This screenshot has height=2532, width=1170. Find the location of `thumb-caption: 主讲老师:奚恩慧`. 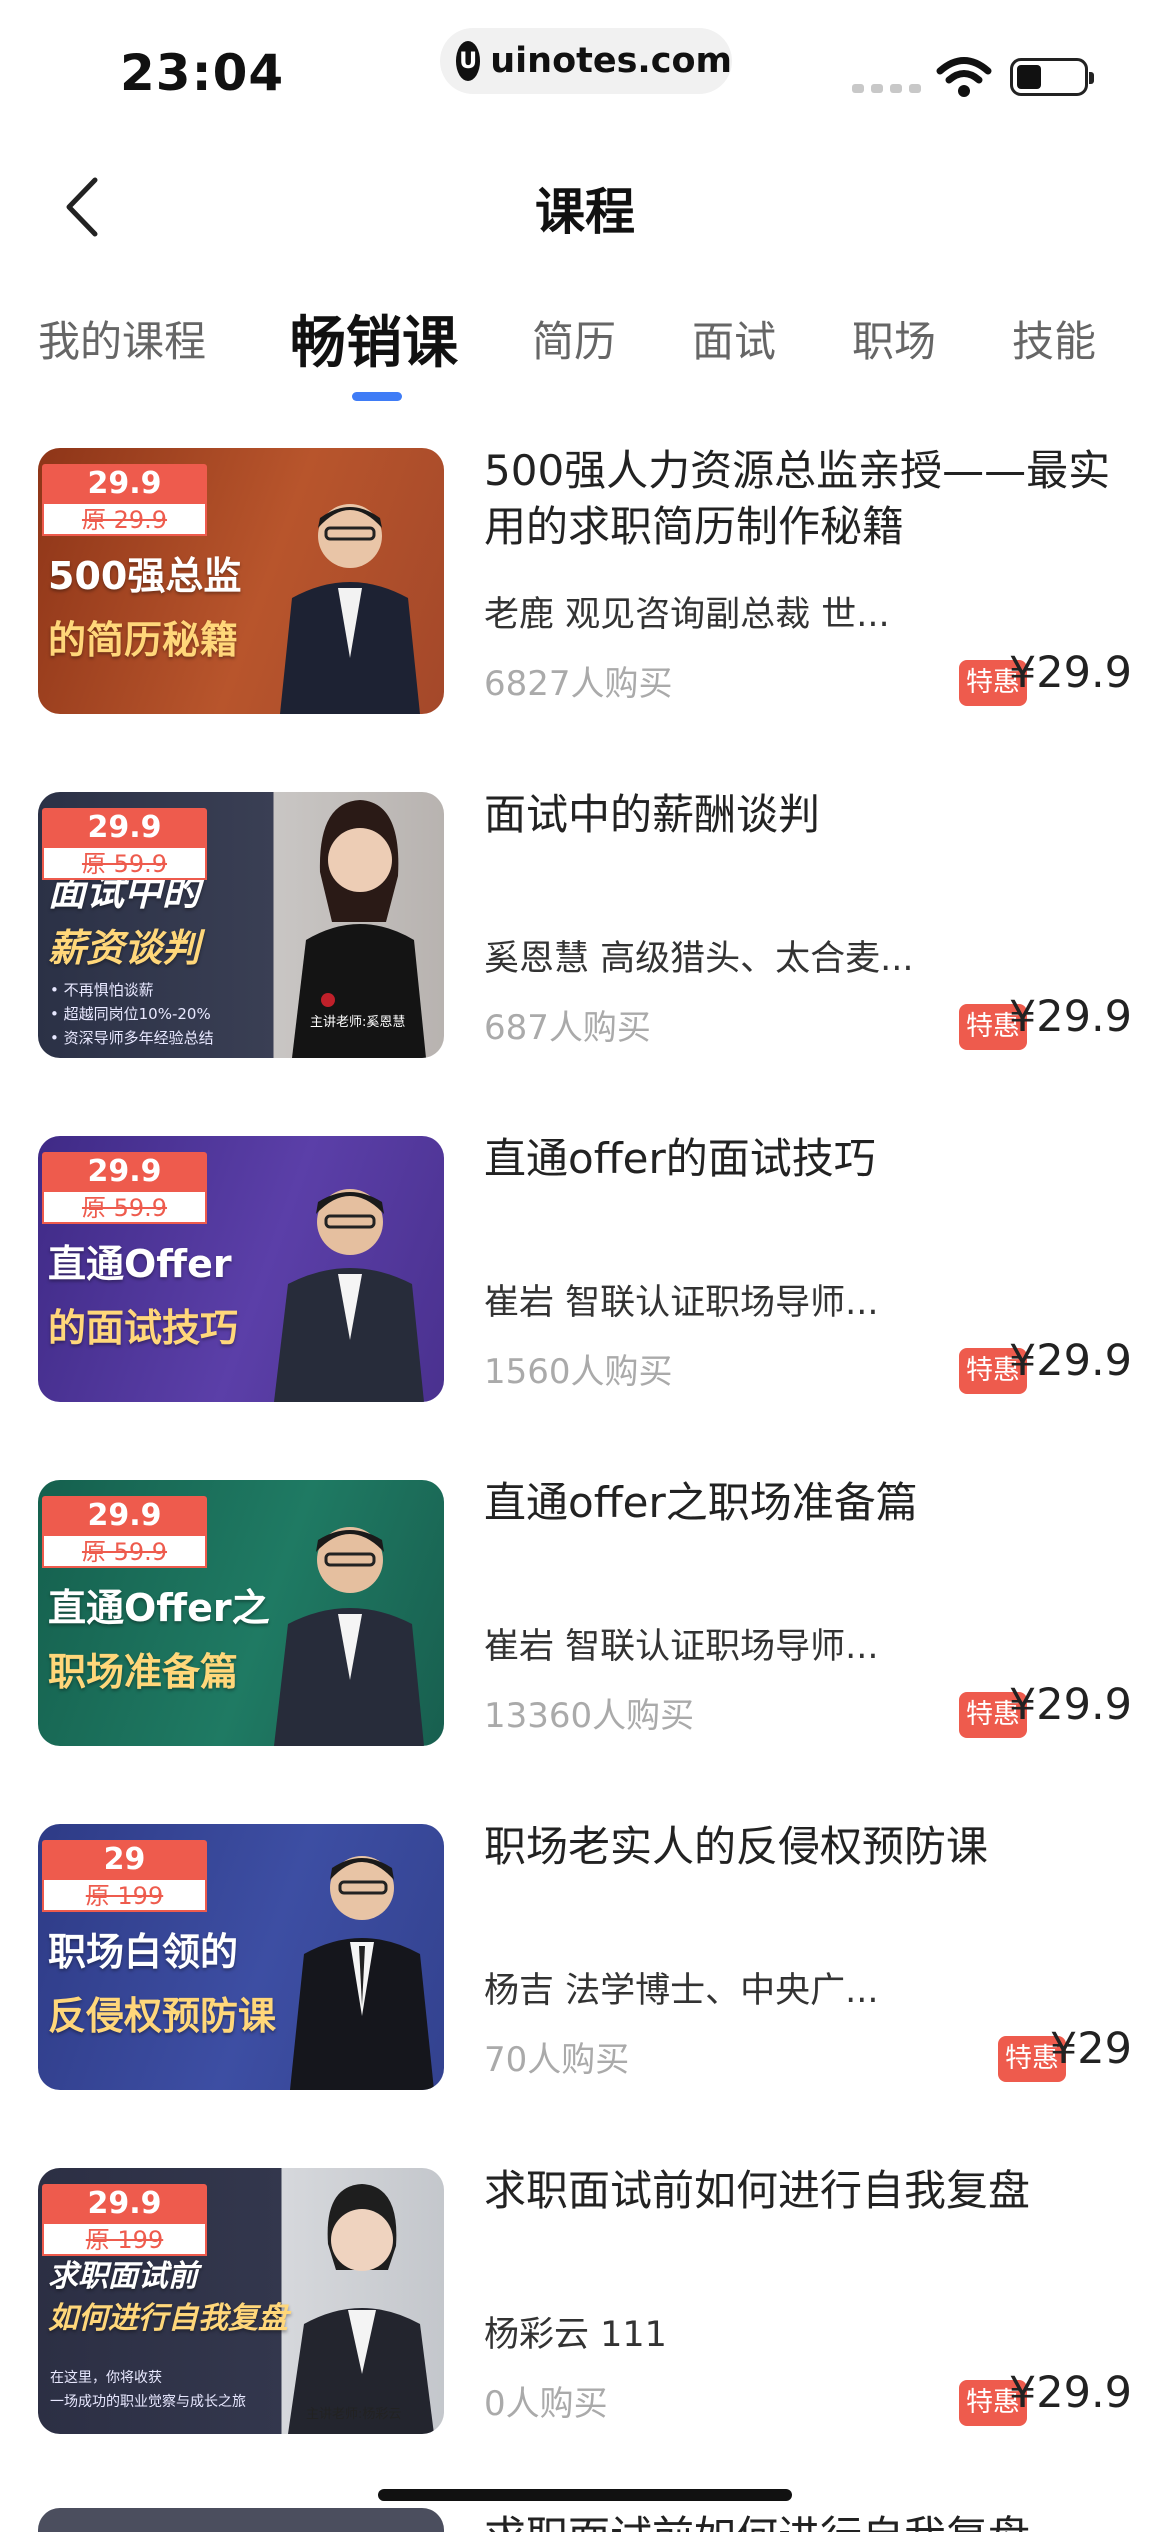

thumb-caption: 主讲老师:奚恩慧 is located at coordinates (358, 1022).